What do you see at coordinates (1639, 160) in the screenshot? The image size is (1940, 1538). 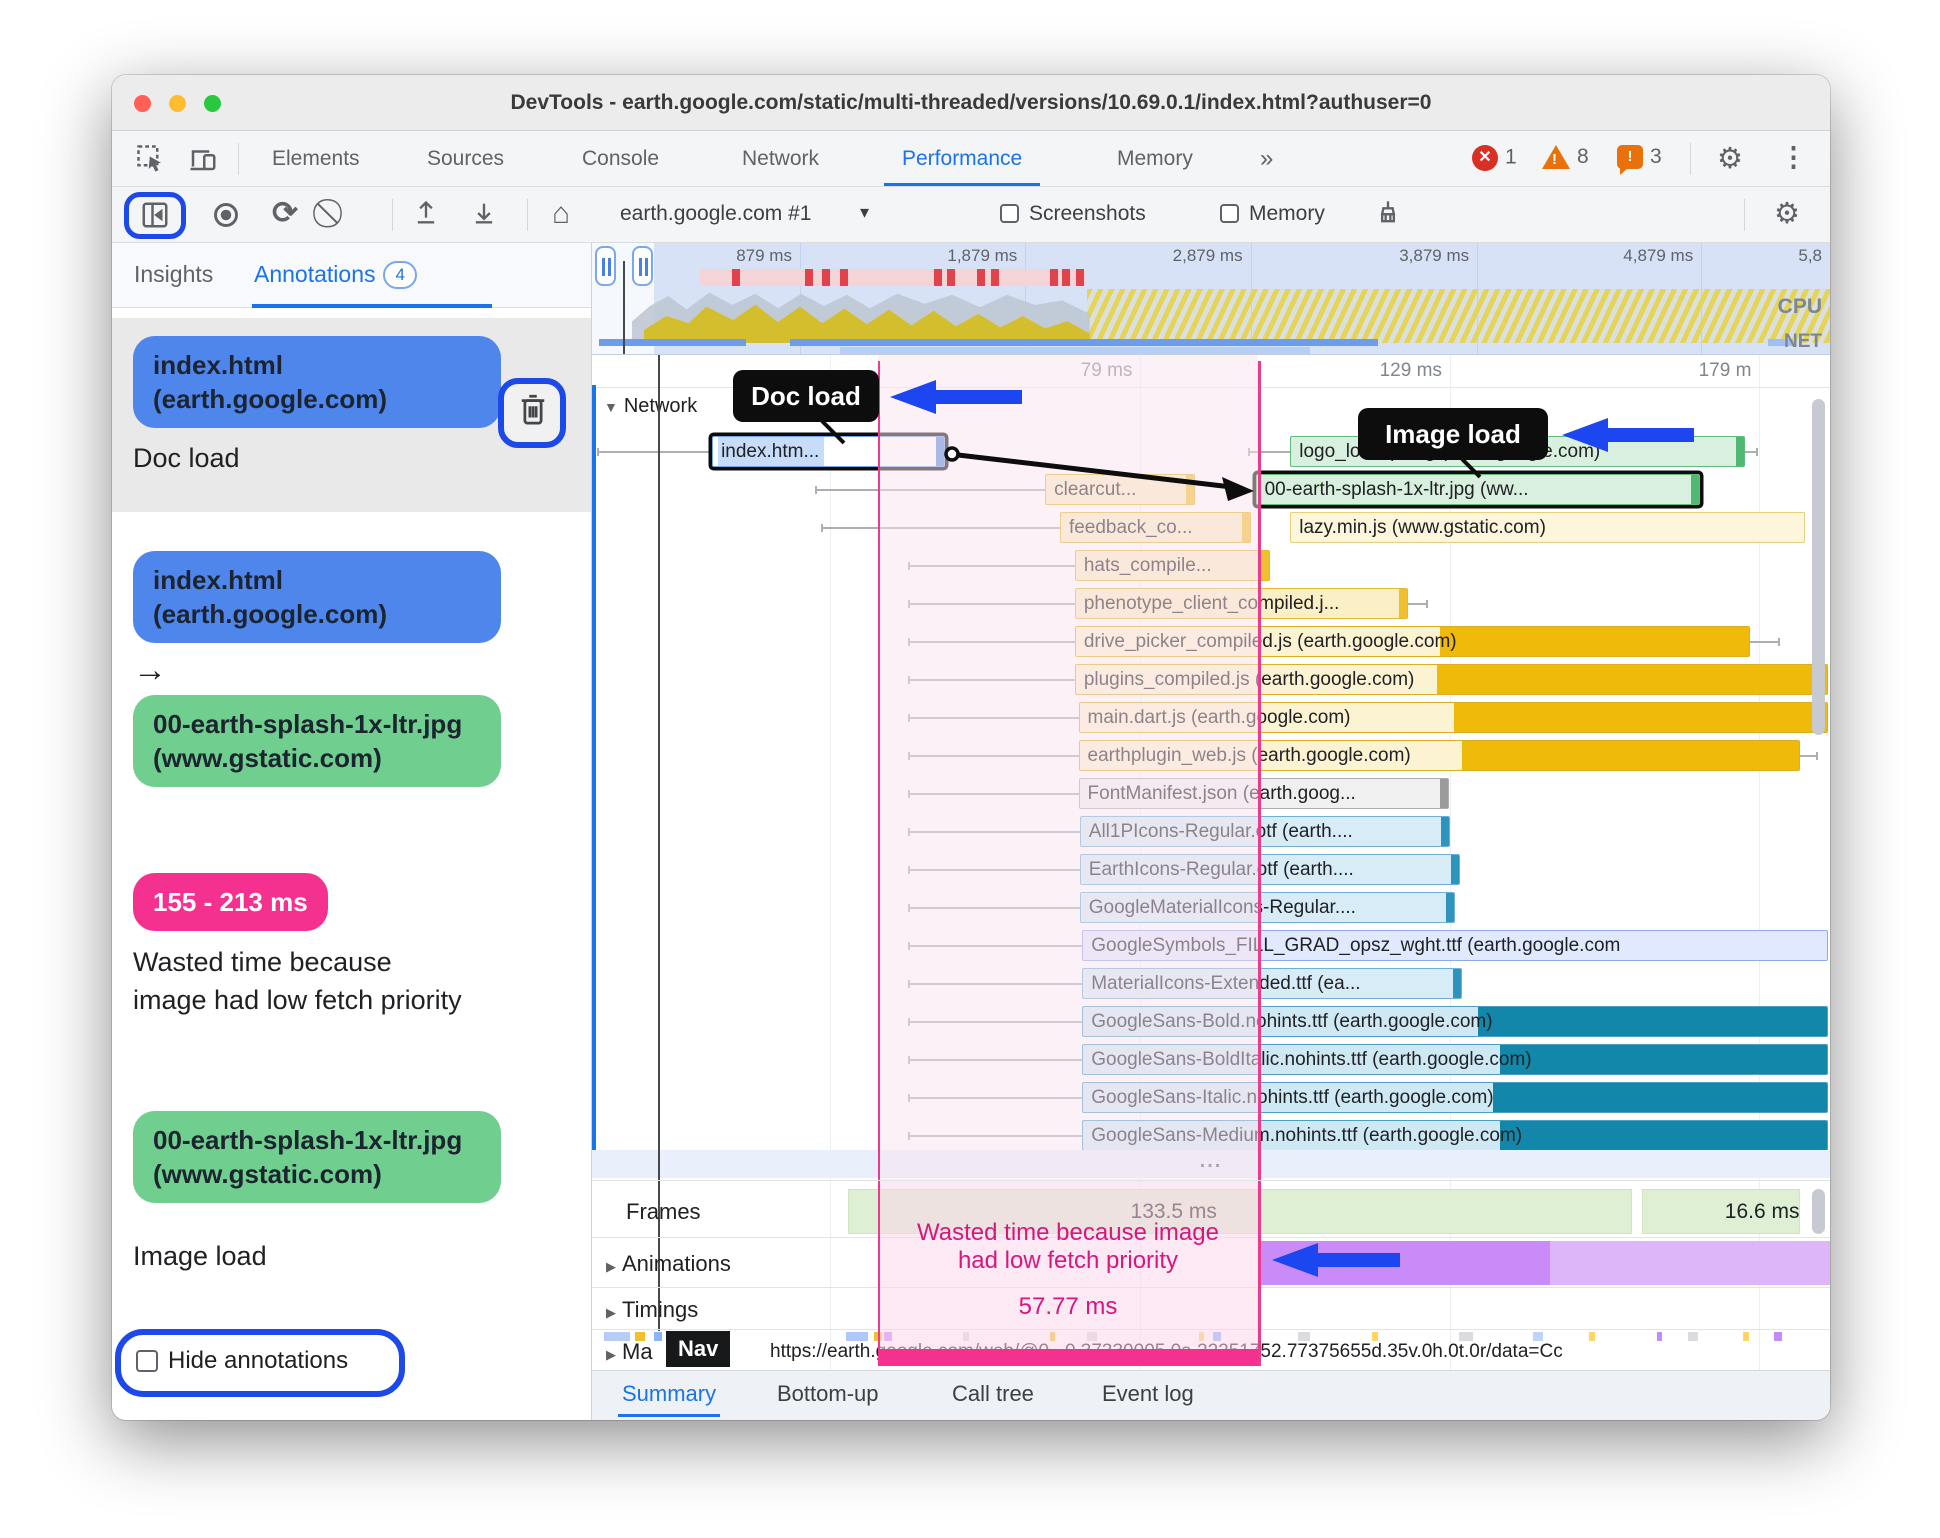 I see `issues-badge: ! 3` at bounding box center [1639, 160].